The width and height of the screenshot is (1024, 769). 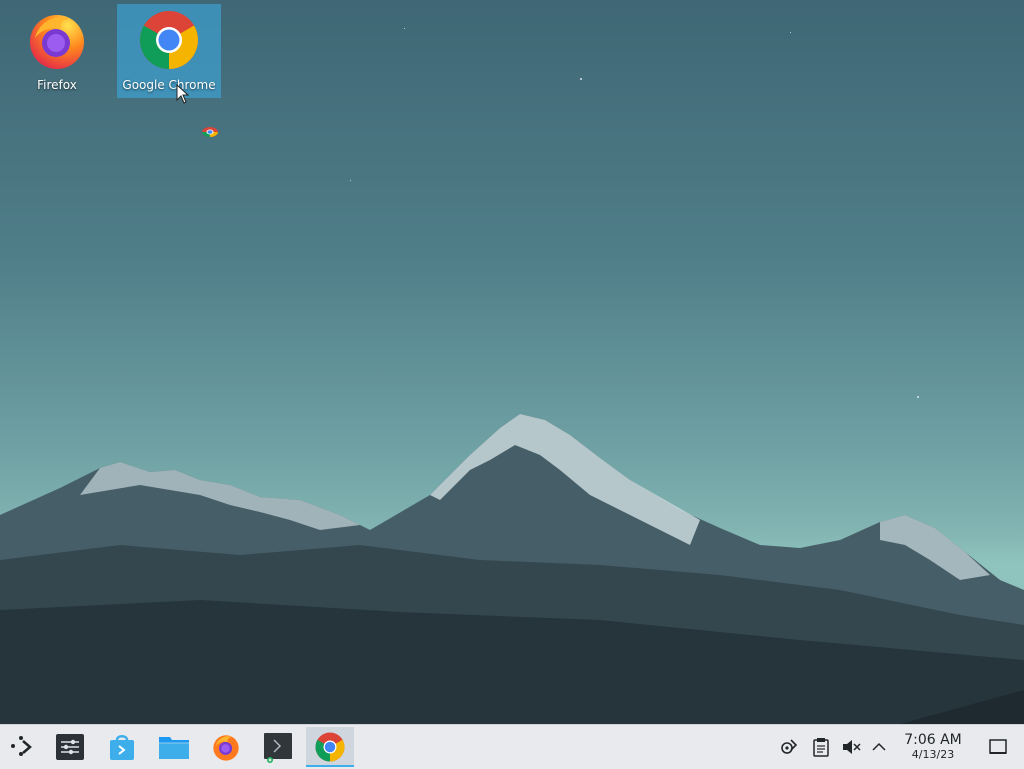 I want to click on konsole-terminal-icon, so click(x=278, y=748).